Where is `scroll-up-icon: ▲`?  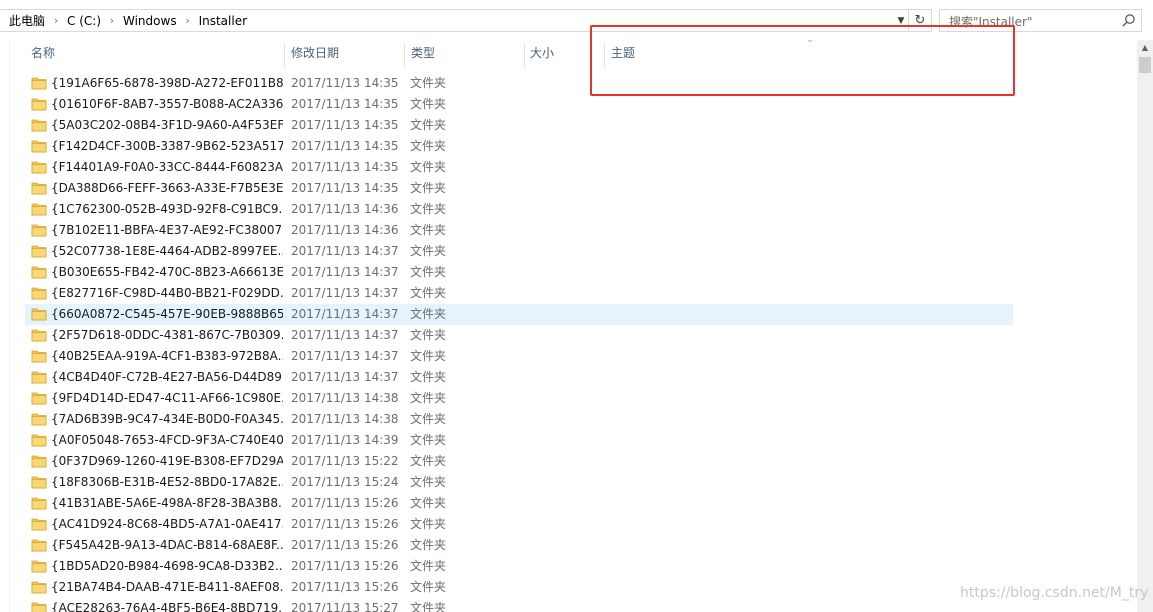
scroll-up-icon: ▲ is located at coordinates (1145, 48).